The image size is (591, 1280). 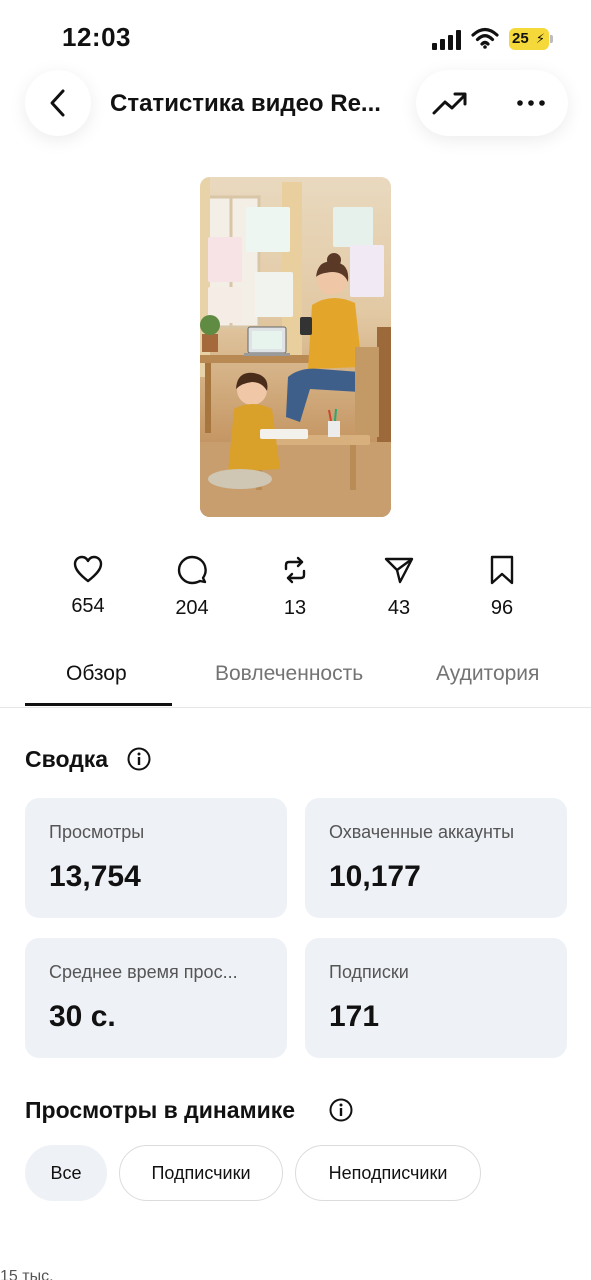 I want to click on summary-card-follows: Подписки 171, so click(x=436, y=998).